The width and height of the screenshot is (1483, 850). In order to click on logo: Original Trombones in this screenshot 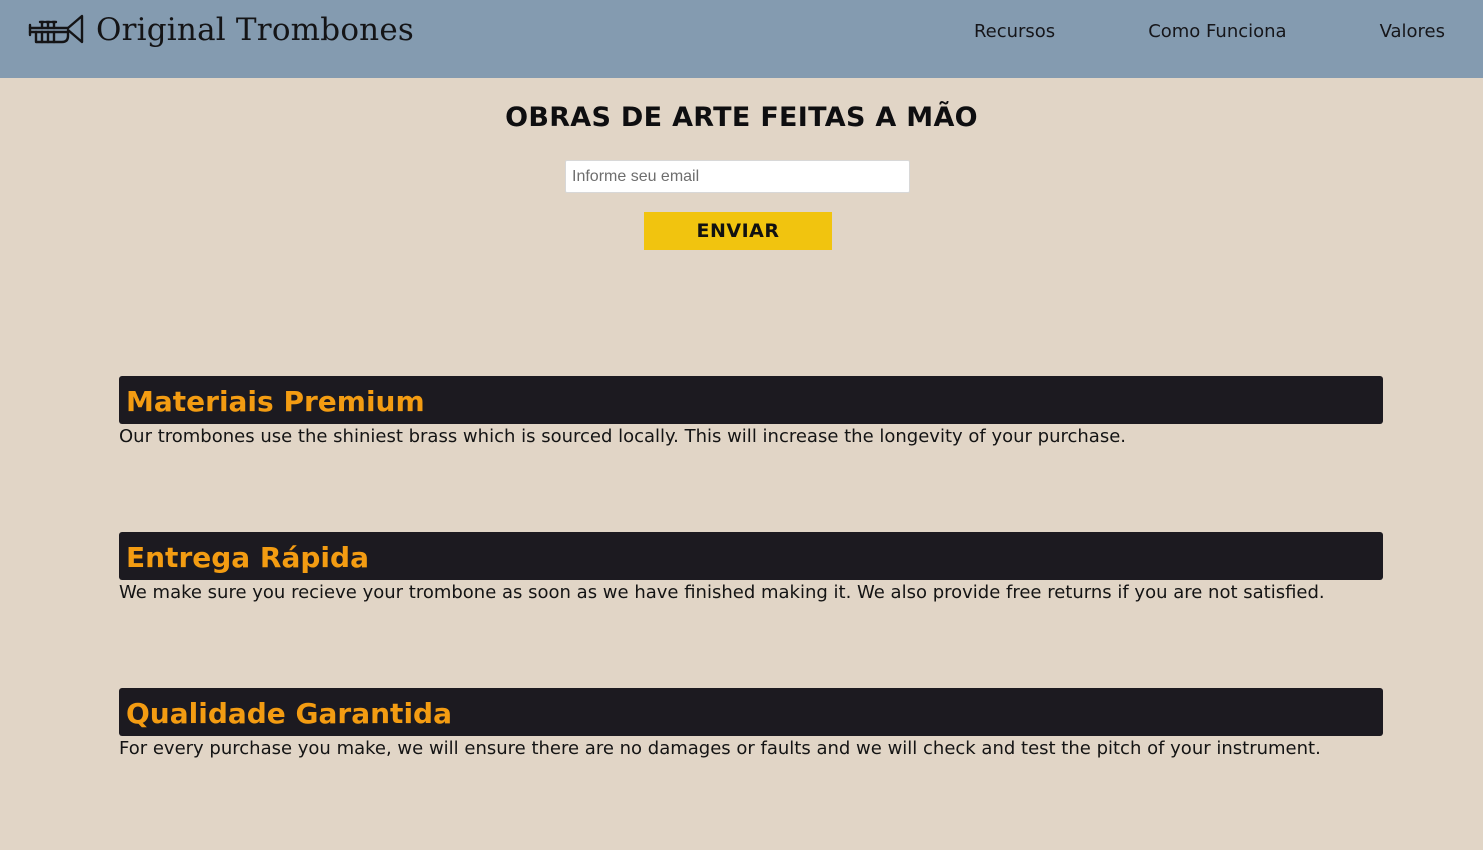, I will do `click(221, 30)`.